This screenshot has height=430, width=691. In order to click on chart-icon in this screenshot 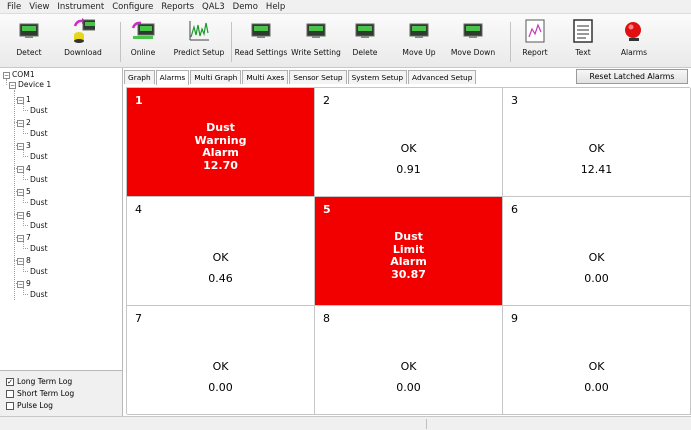, I will do `click(199, 31)`.